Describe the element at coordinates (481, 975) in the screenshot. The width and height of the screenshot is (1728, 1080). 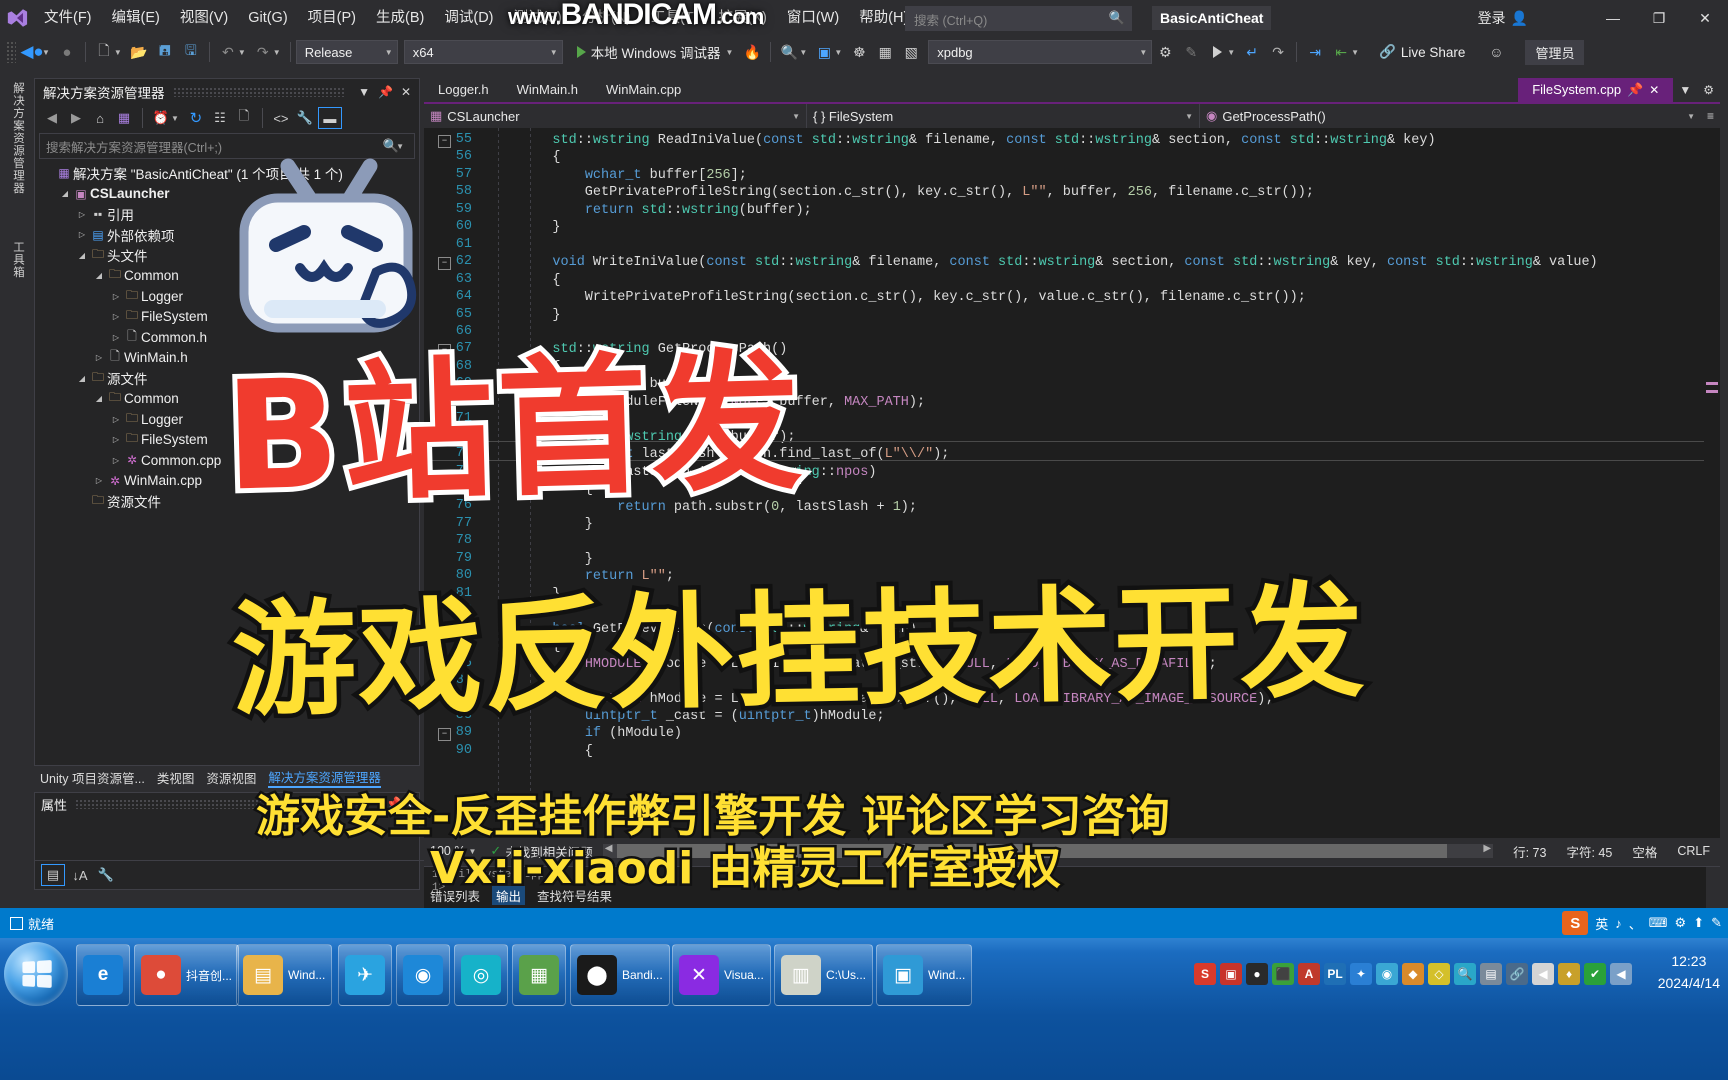
I see `taskbar-item-app-teal-circle: ◎` at that location.